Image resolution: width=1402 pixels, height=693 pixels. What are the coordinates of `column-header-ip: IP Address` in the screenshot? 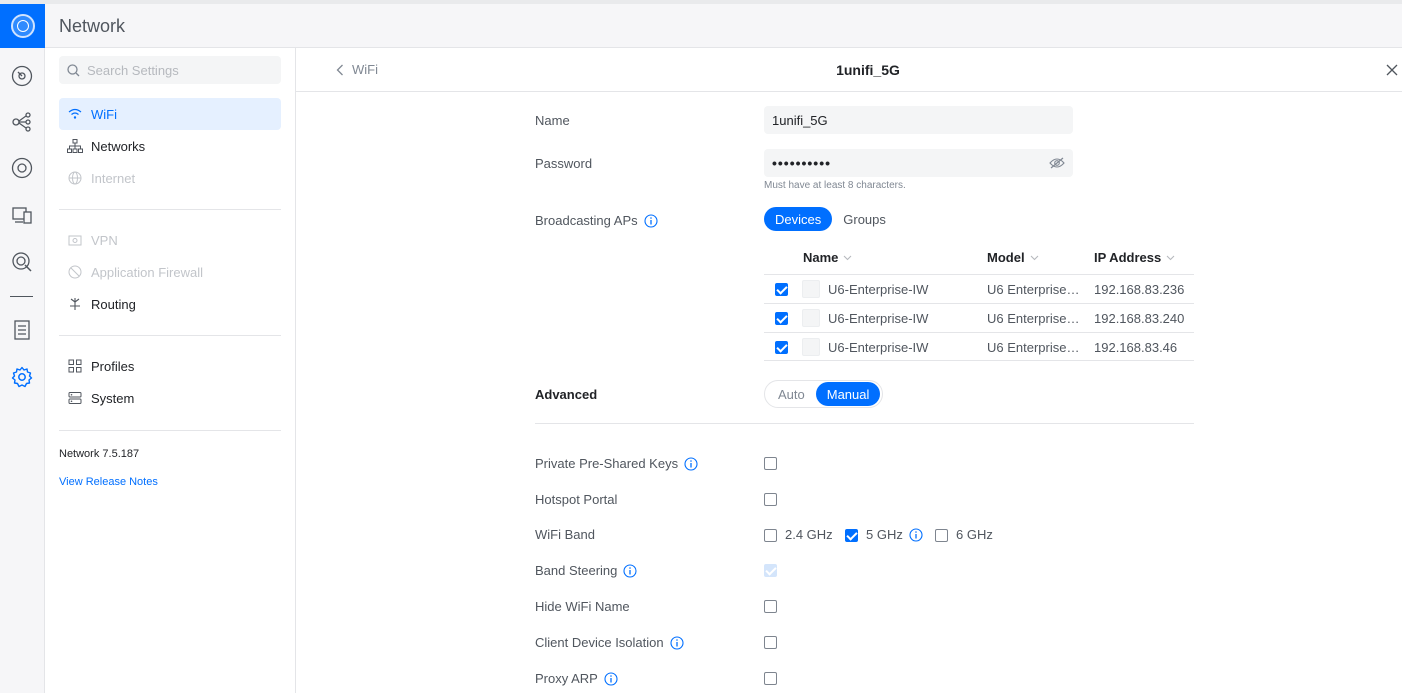 It's located at (1134, 257).